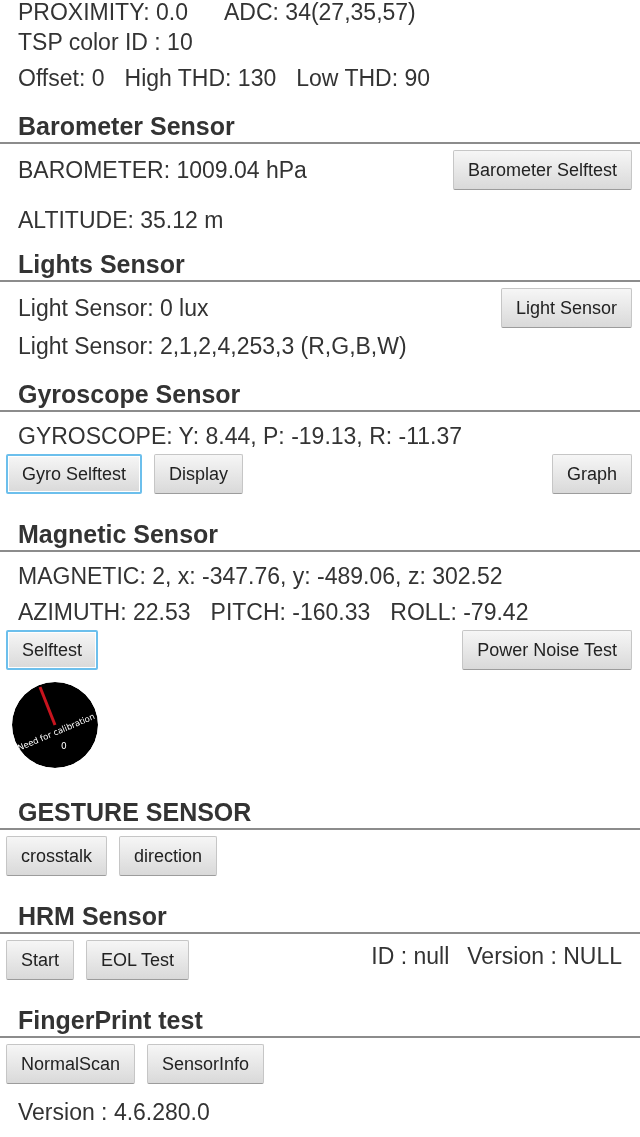 The height and width of the screenshot is (1137, 640). Describe the element at coordinates (260, 576) in the screenshot. I see `info-text: MAGNETIC: 2, x: -347.76, y: -489.06, z: 302.52` at that location.